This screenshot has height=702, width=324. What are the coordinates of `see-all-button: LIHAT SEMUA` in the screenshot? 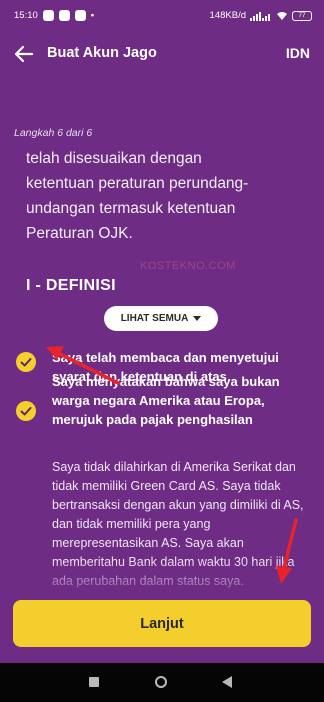 It's located at (161, 318).